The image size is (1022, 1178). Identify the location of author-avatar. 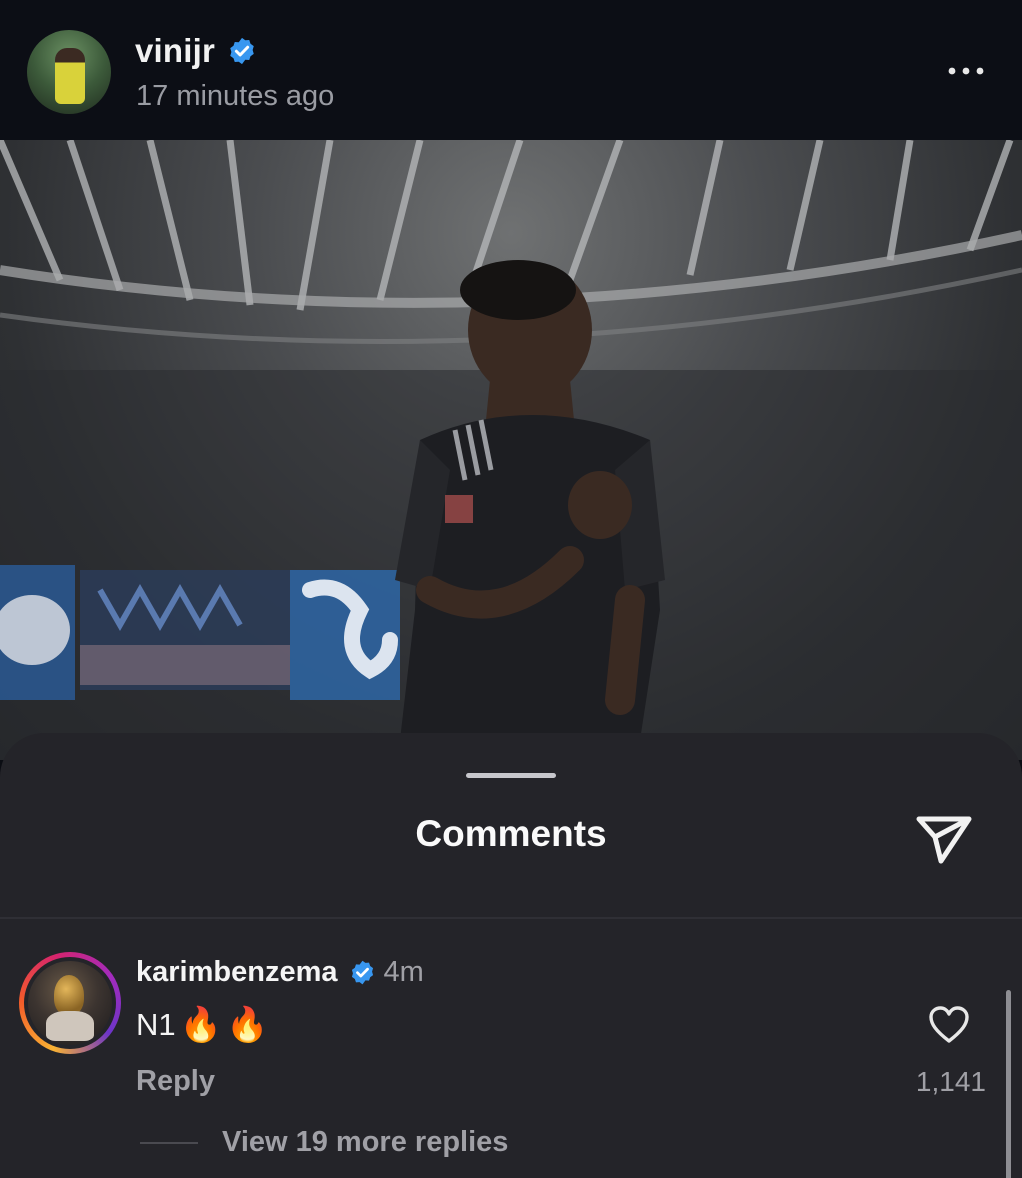
(69, 72).